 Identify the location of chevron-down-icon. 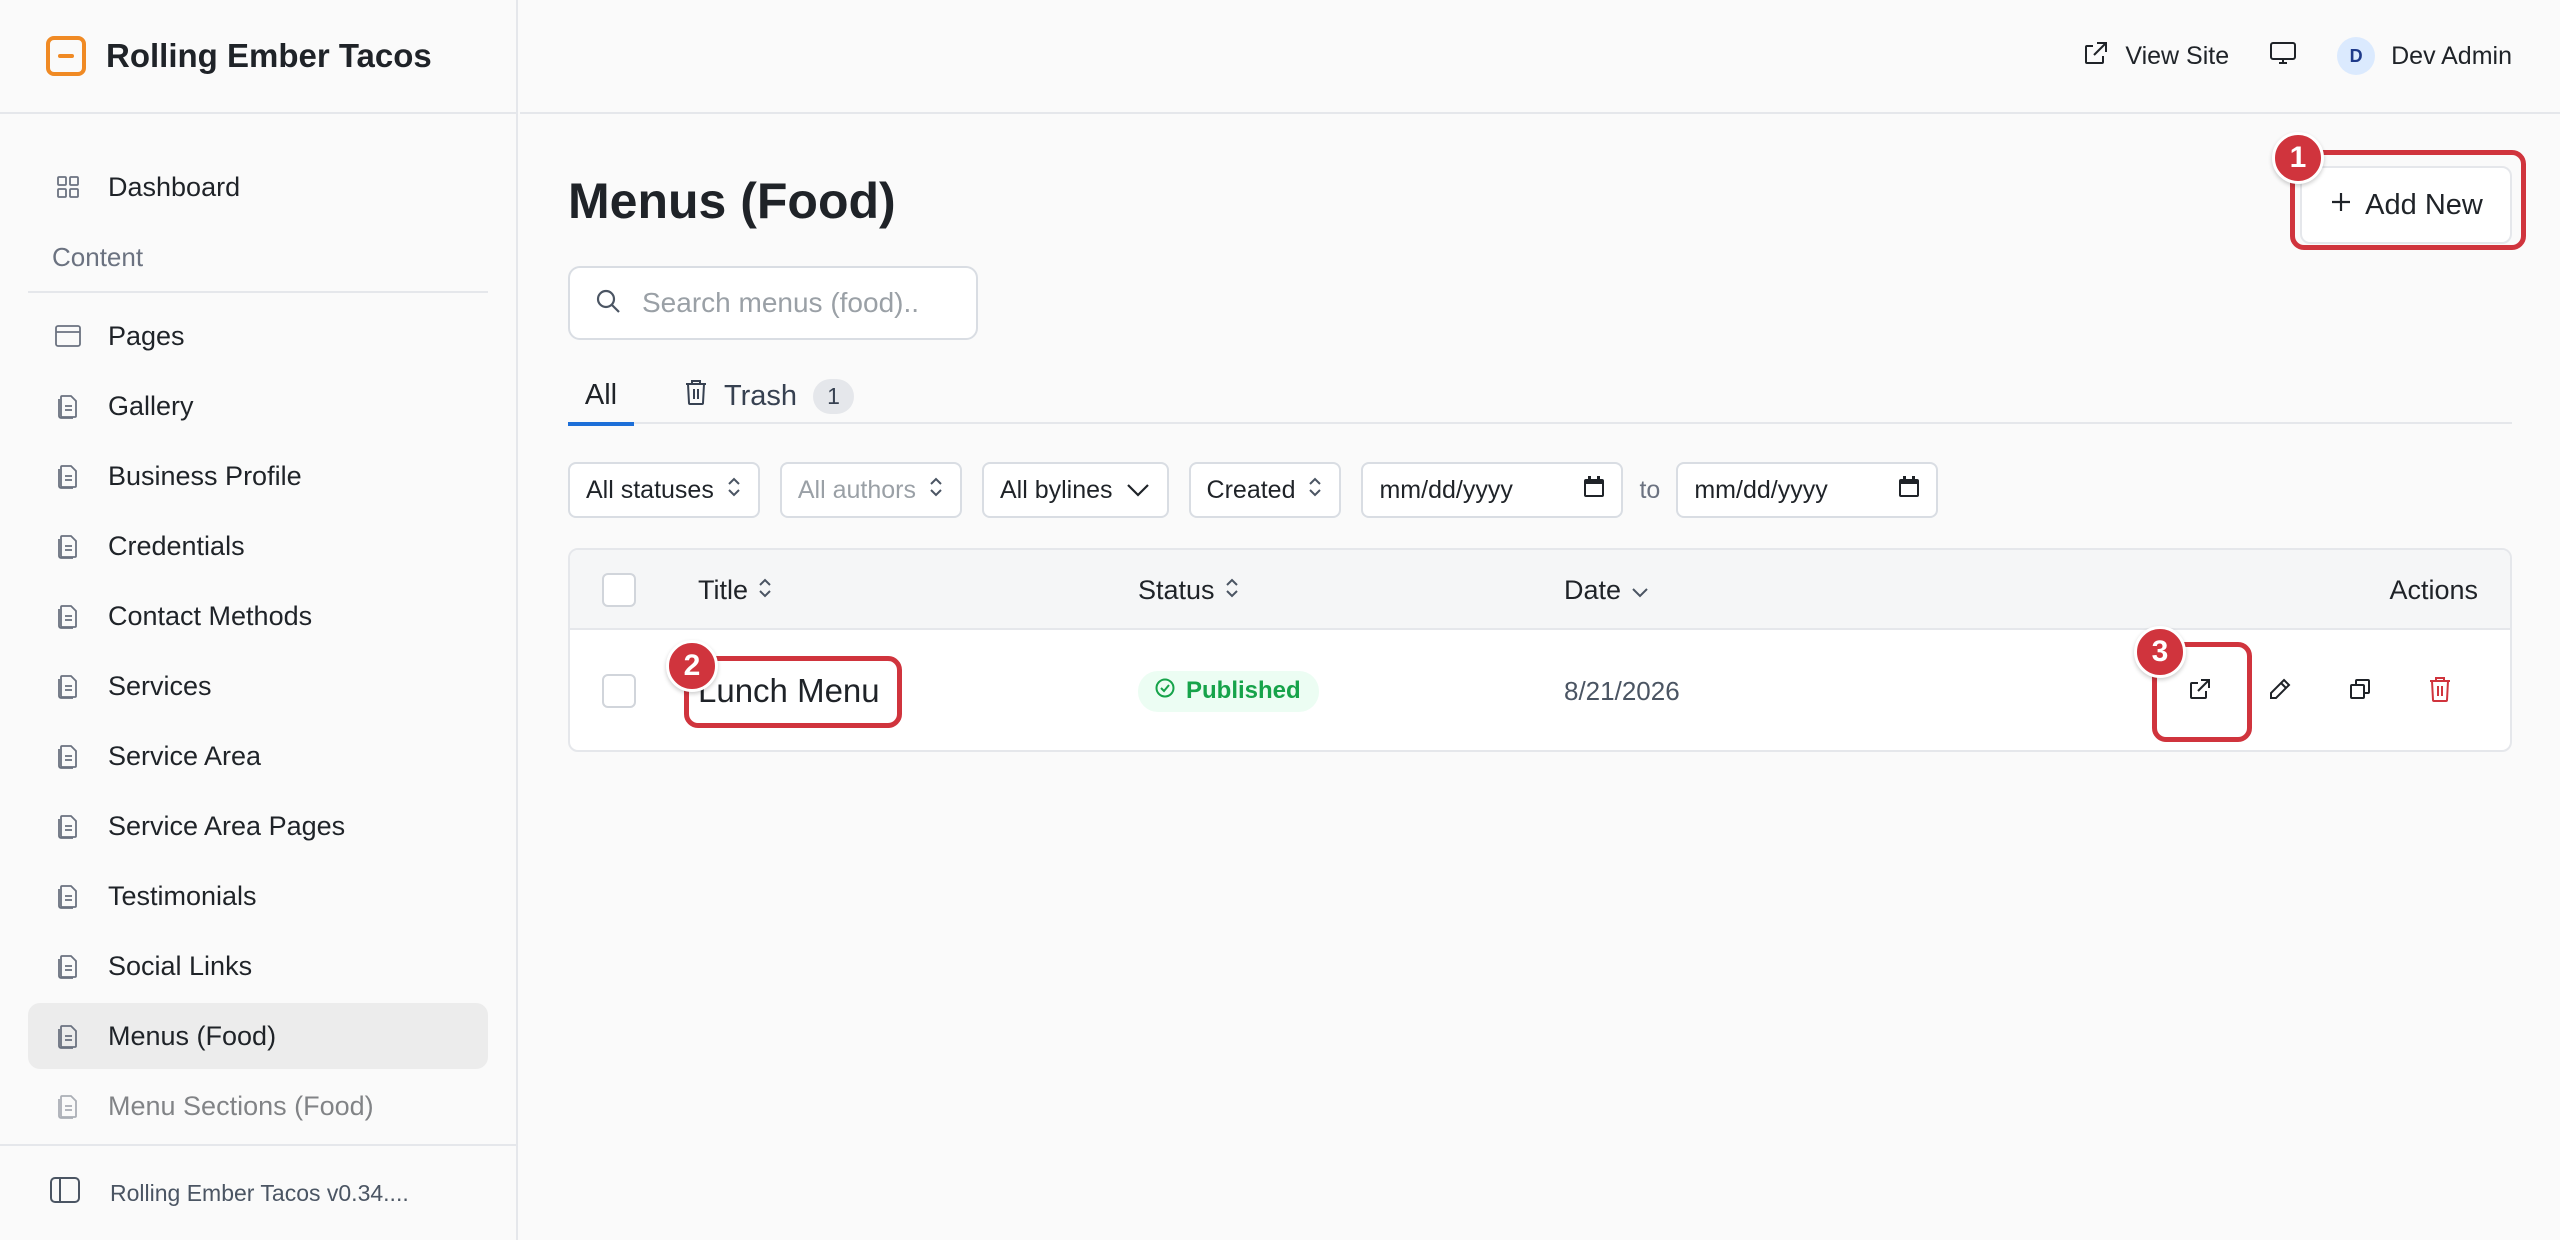
(1138, 490).